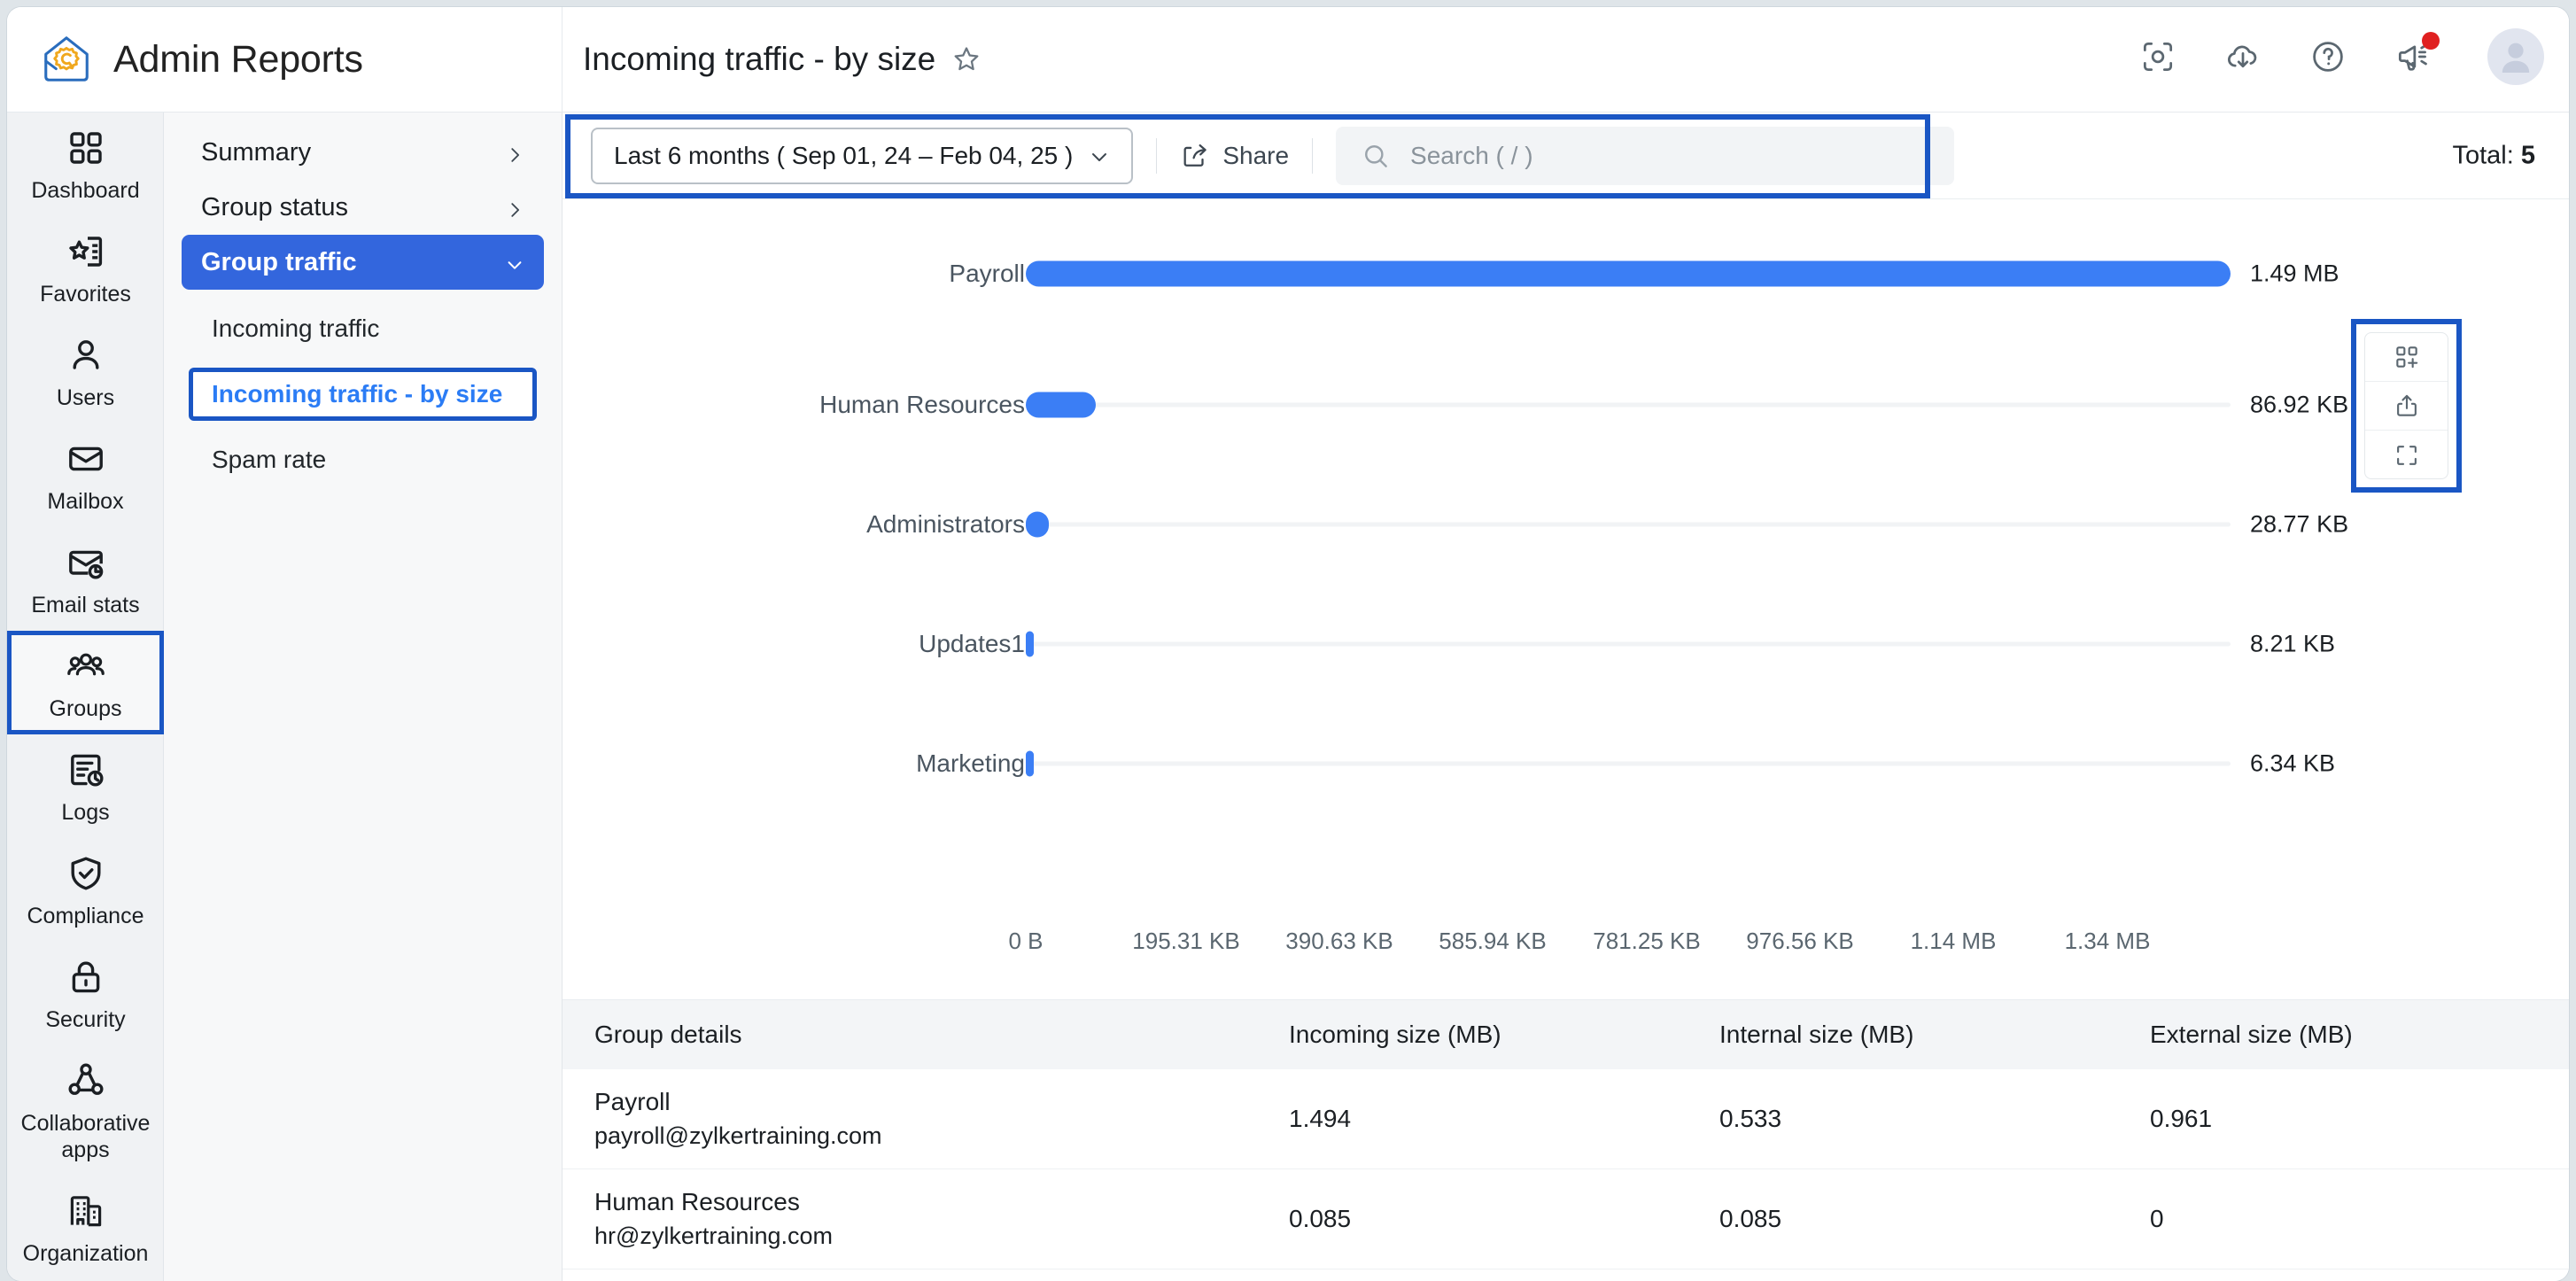 The image size is (2576, 1281). I want to click on subnav-item-summary: Summary, so click(363, 152).